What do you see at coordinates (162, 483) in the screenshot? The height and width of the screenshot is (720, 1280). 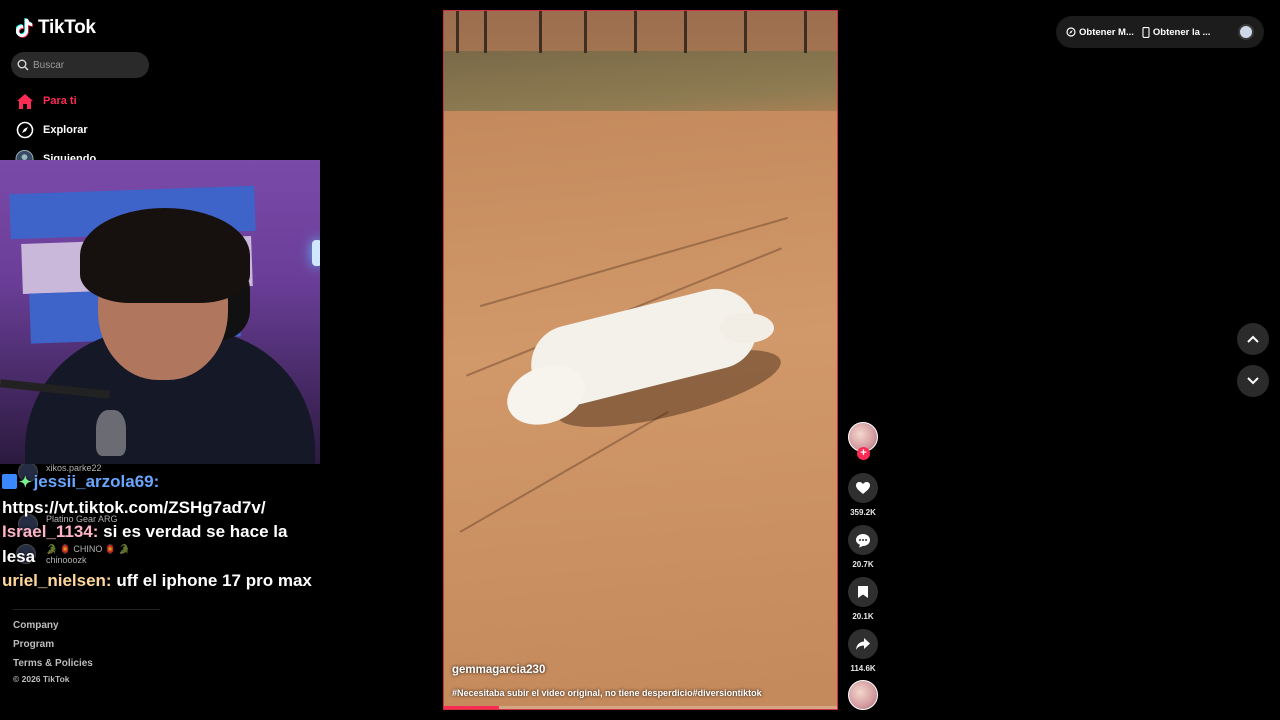 I see `chat-message: ✦ jessii_arzola69:` at bounding box center [162, 483].